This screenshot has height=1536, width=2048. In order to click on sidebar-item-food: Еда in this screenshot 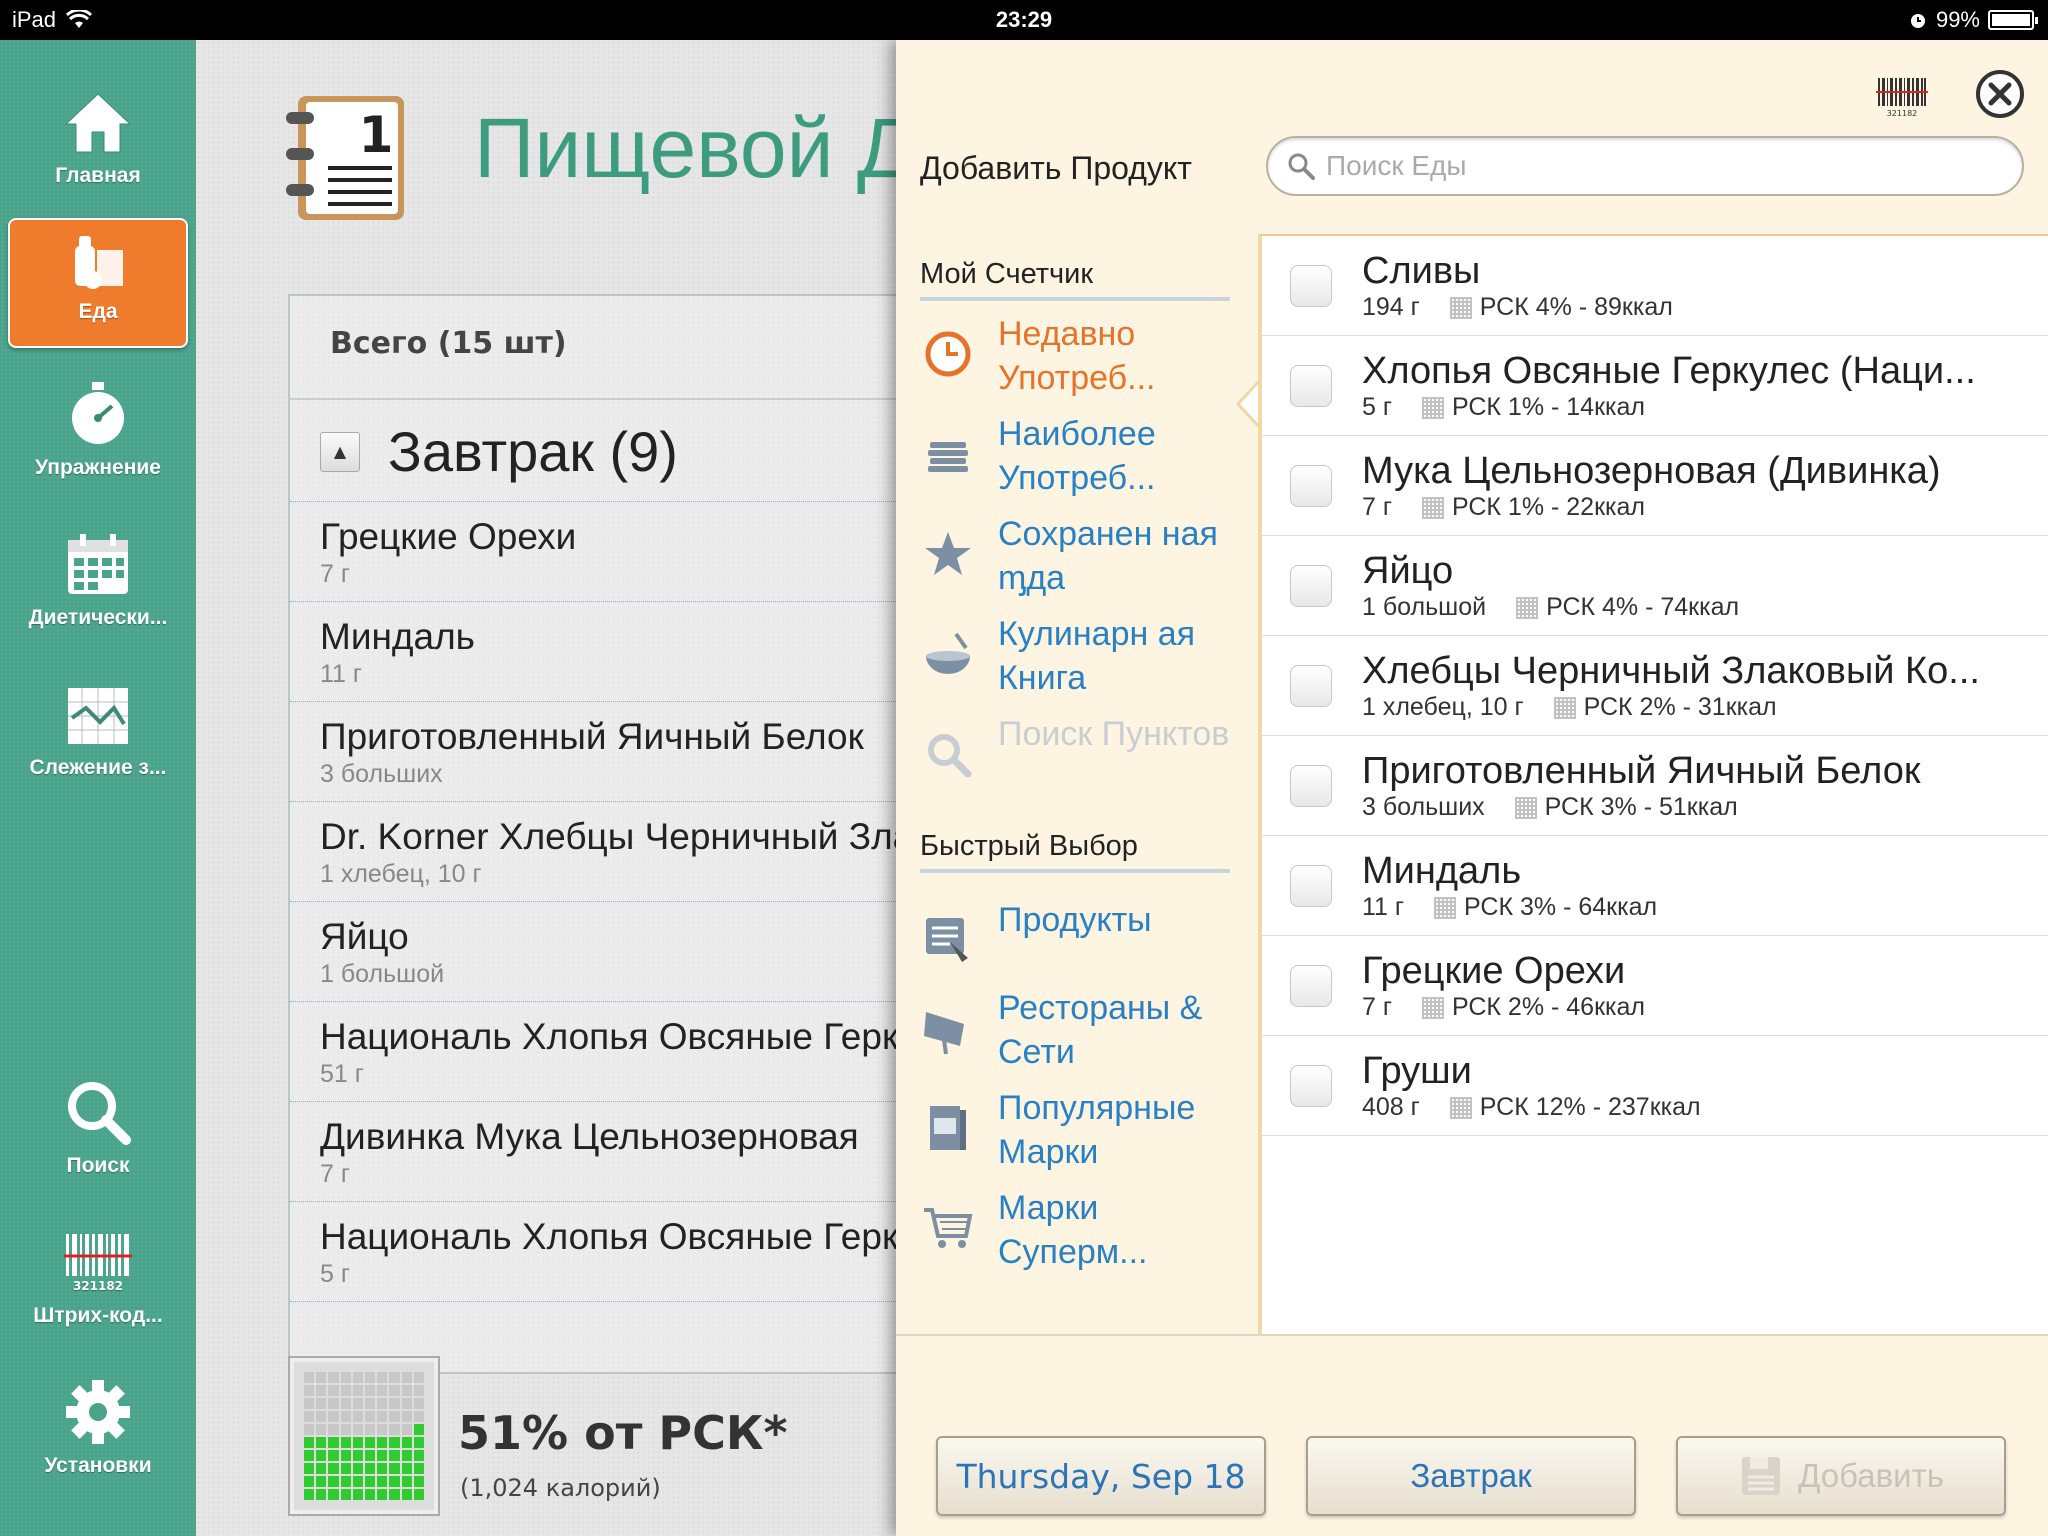, I will do `click(98, 283)`.